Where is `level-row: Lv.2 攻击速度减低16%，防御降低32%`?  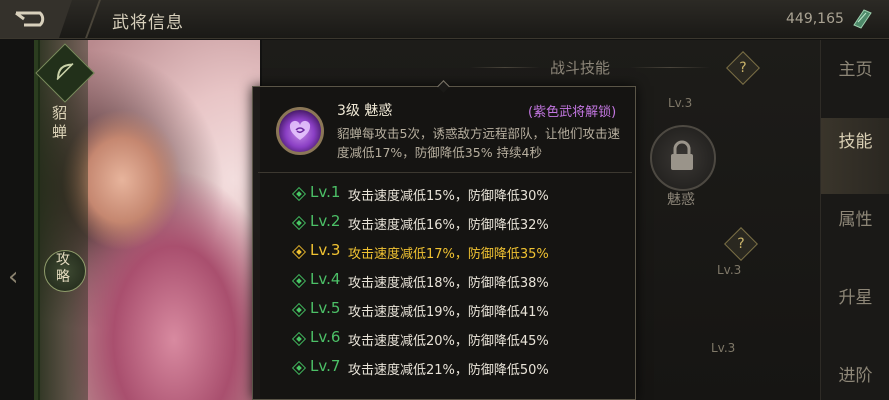
level-row: Lv.2 攻击速度减低16%，防御降低32% is located at coordinates (460, 223).